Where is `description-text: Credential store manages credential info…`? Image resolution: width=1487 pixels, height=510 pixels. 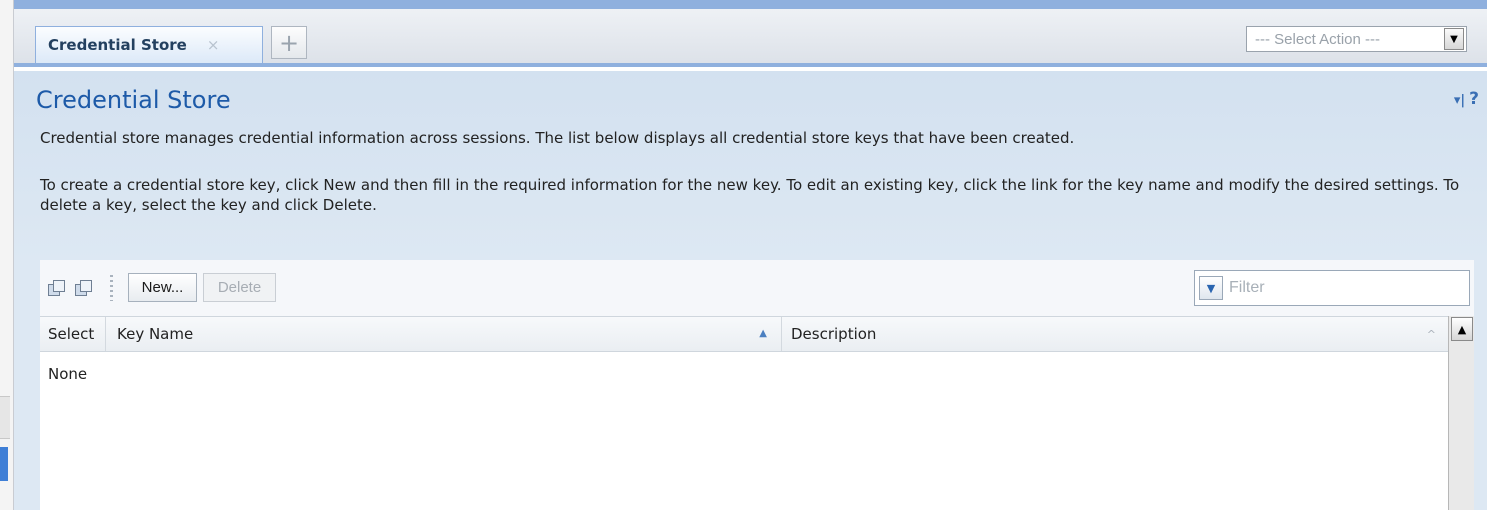 description-text: Credential store manages credential info… is located at coordinates (557, 138).